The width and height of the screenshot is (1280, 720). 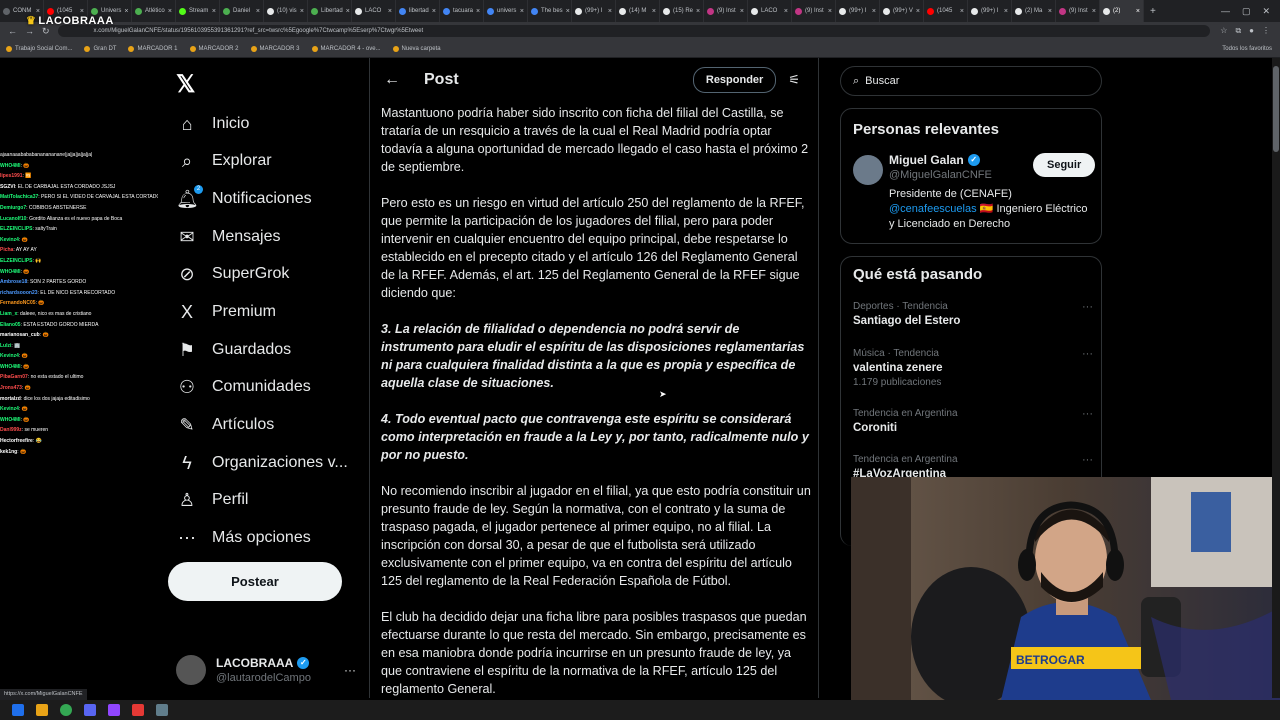 I want to click on obs-icon, so click(x=114, y=710).